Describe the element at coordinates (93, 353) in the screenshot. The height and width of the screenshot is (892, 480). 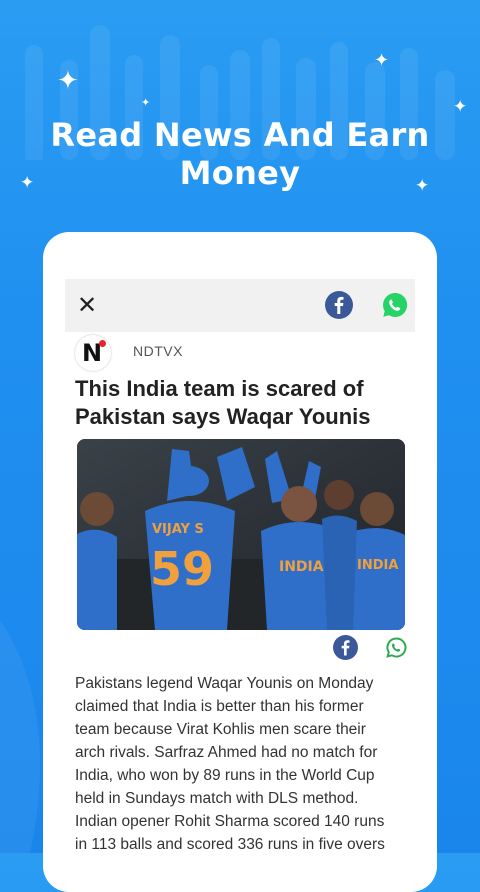
I see `source-logo: N` at that location.